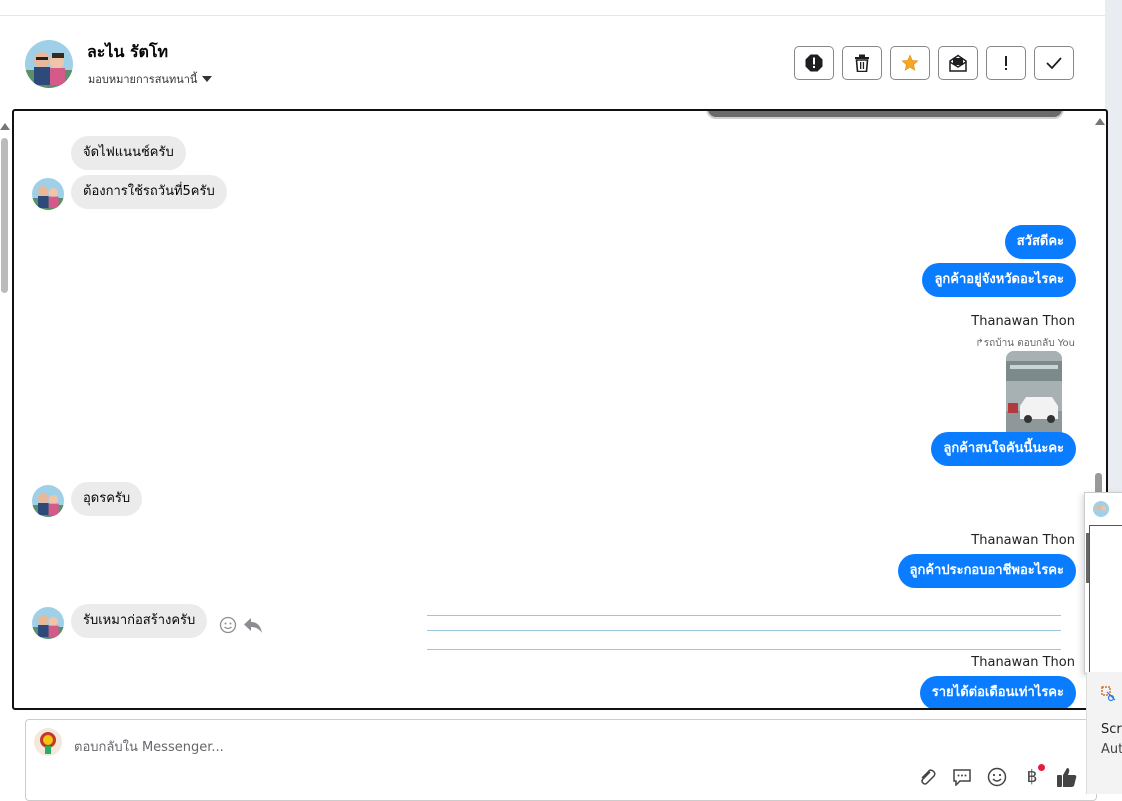 The image size is (1122, 801). I want to click on saved-reply-icon, so click(962, 777).